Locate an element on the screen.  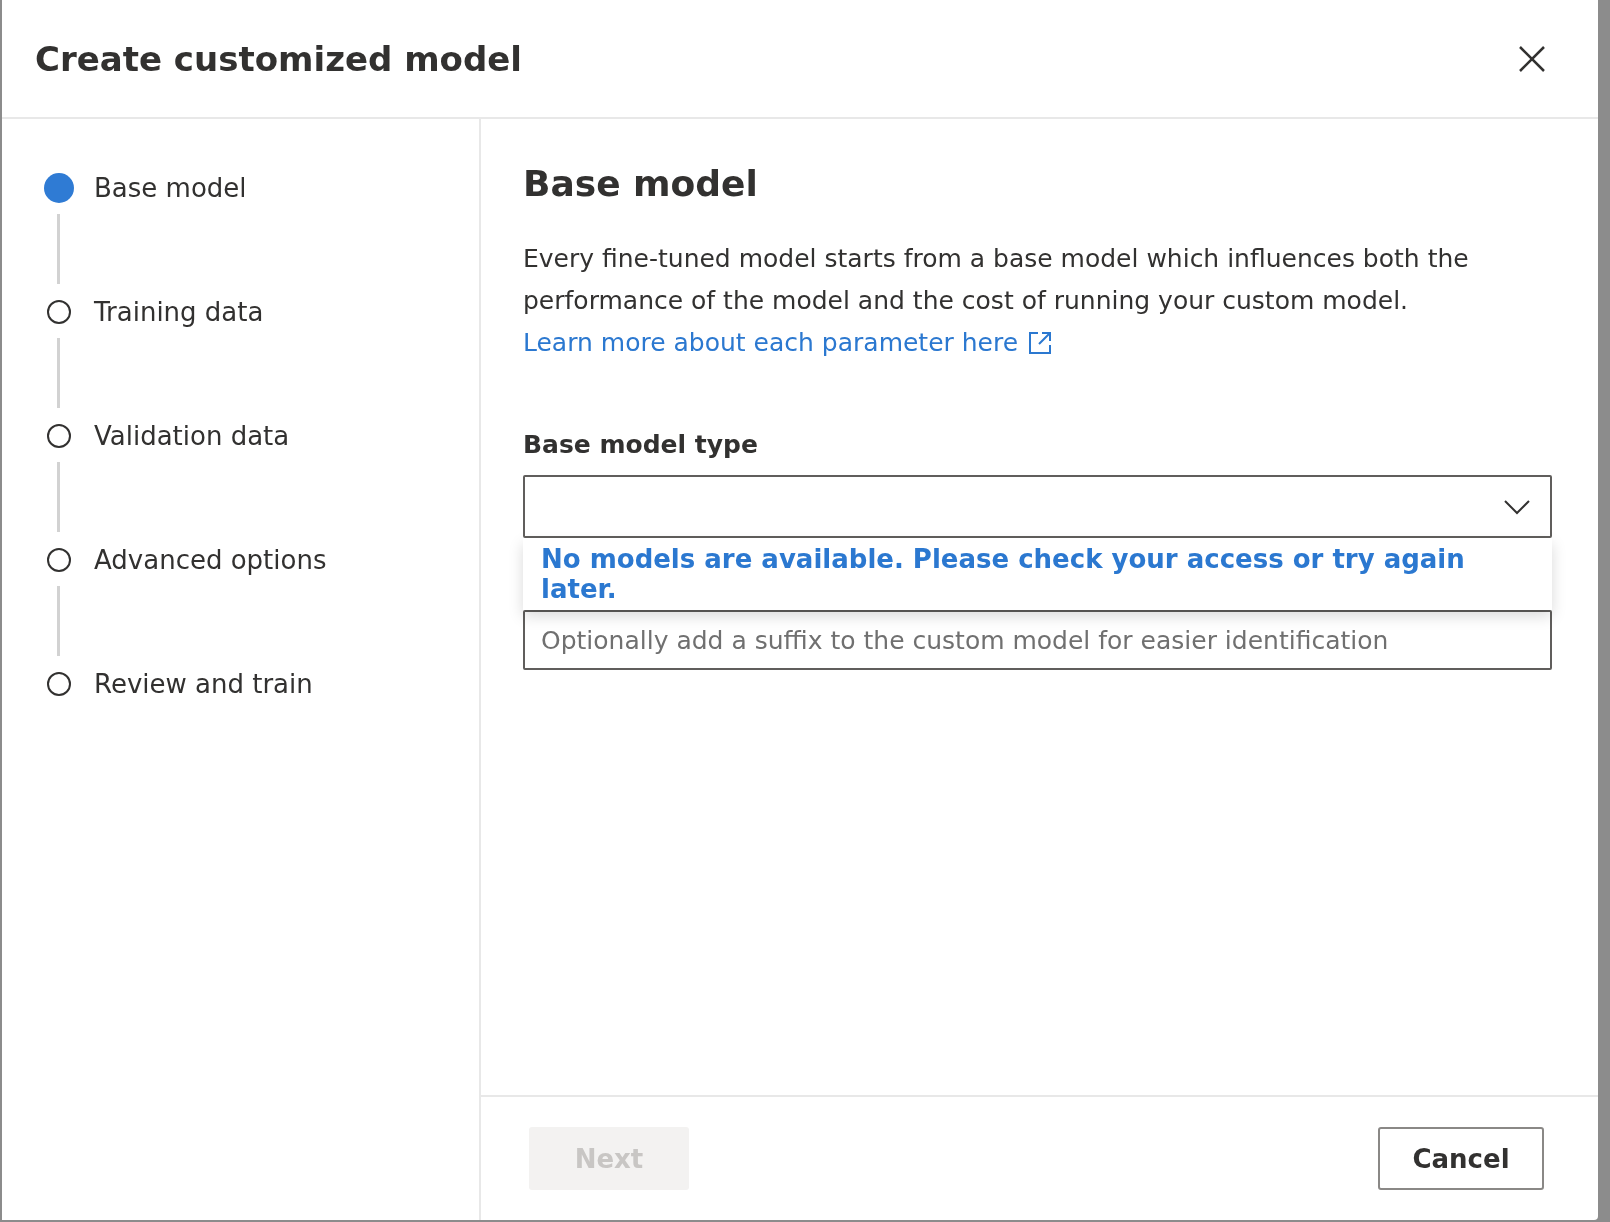
base-model-dropdown is located at coordinates (1037, 506).